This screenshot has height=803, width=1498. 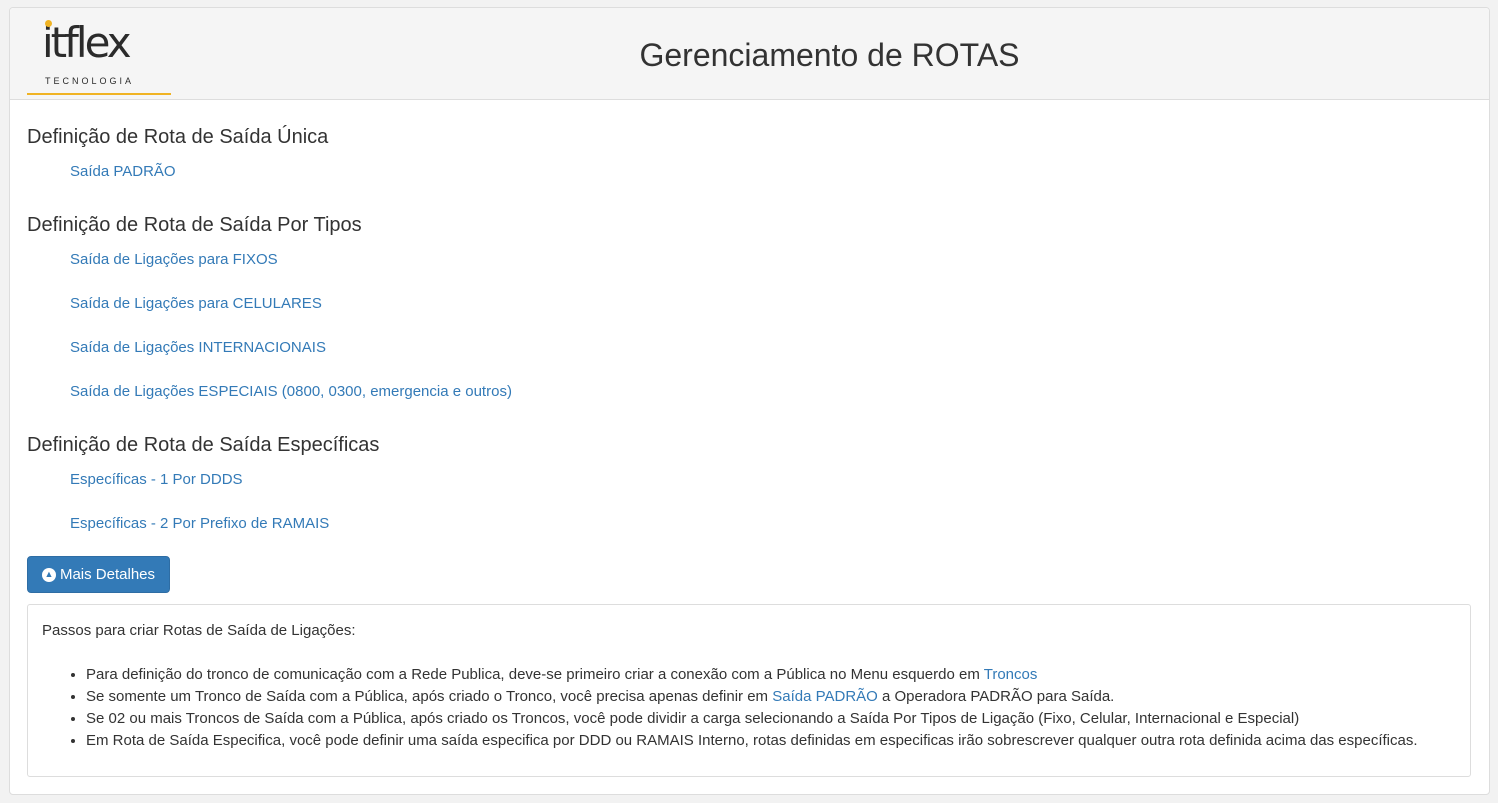 What do you see at coordinates (199, 523) in the screenshot?
I see `link-especificas-ramais: Específicas - 2 Por Prefixo de RAMAIS` at bounding box center [199, 523].